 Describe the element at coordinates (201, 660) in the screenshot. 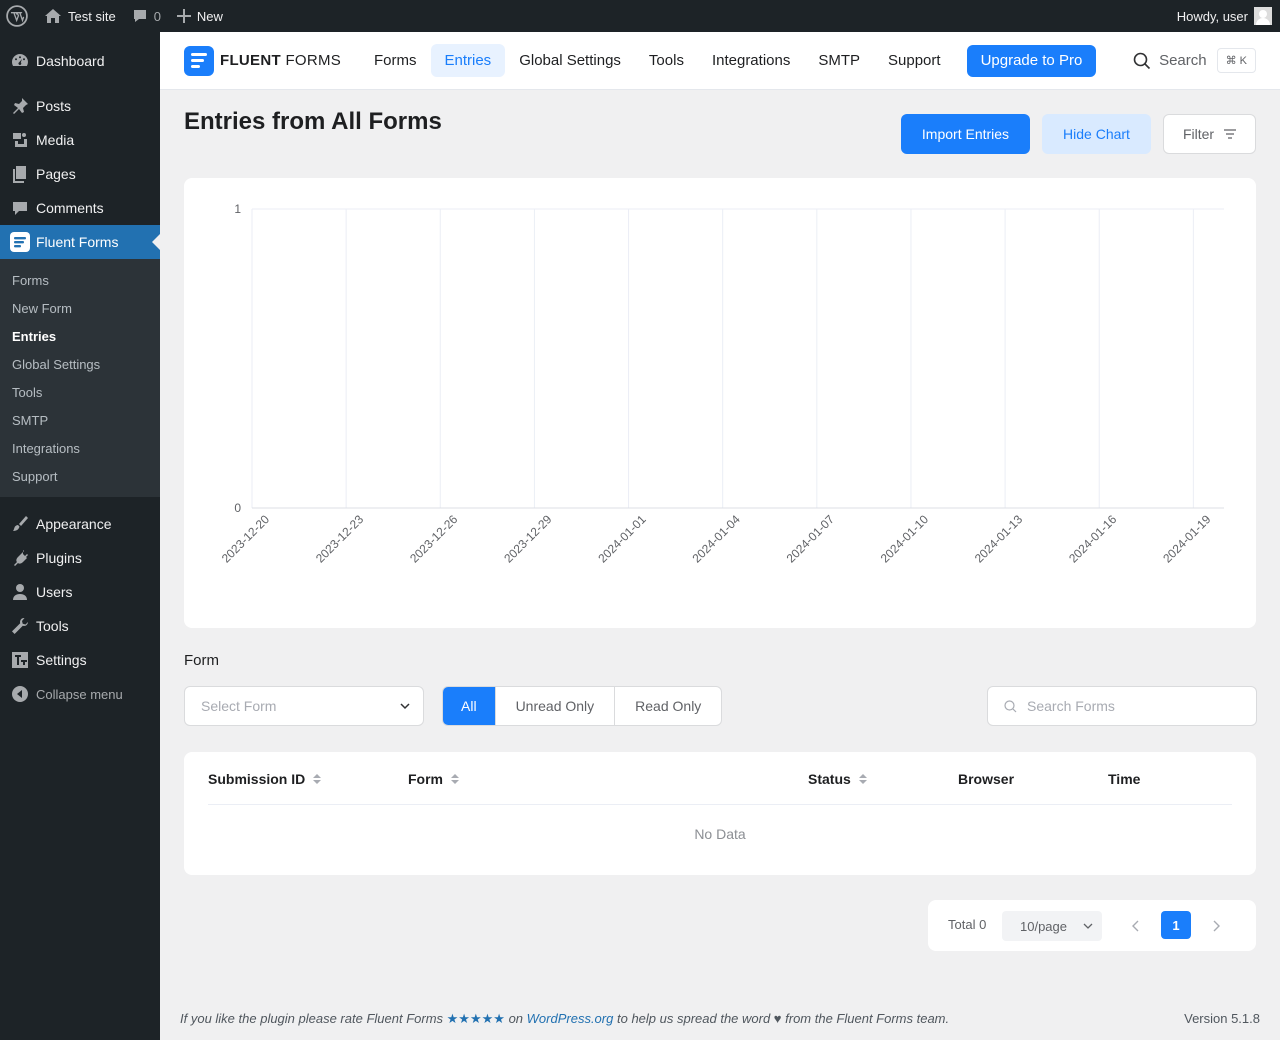

I see `form-filter-label: Form` at that location.